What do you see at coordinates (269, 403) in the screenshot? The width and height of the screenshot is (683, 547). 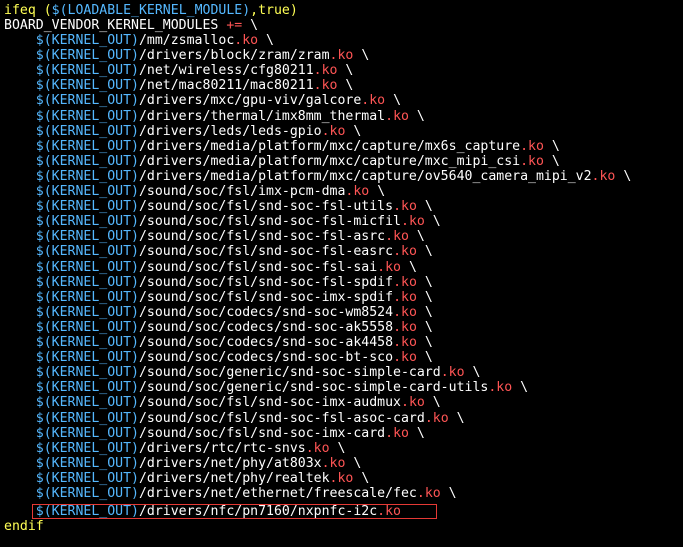 I see `module-path: /sound/soc/fsl/snd-soc-imx-audmux` at bounding box center [269, 403].